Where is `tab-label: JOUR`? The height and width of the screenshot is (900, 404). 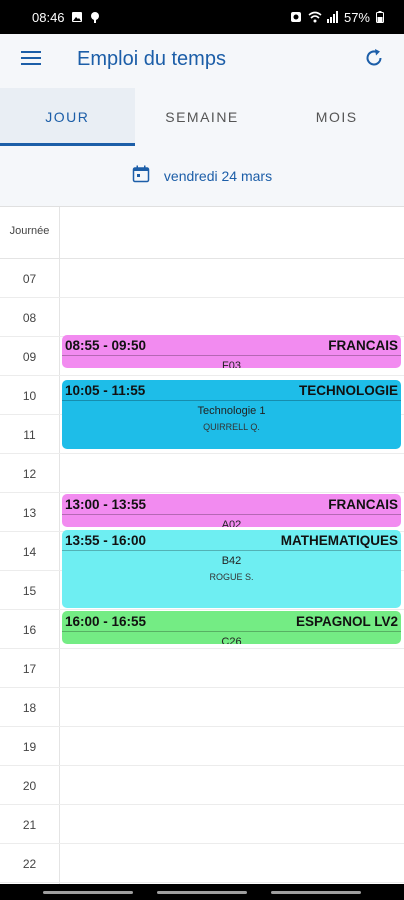 tab-label: JOUR is located at coordinates (67, 117).